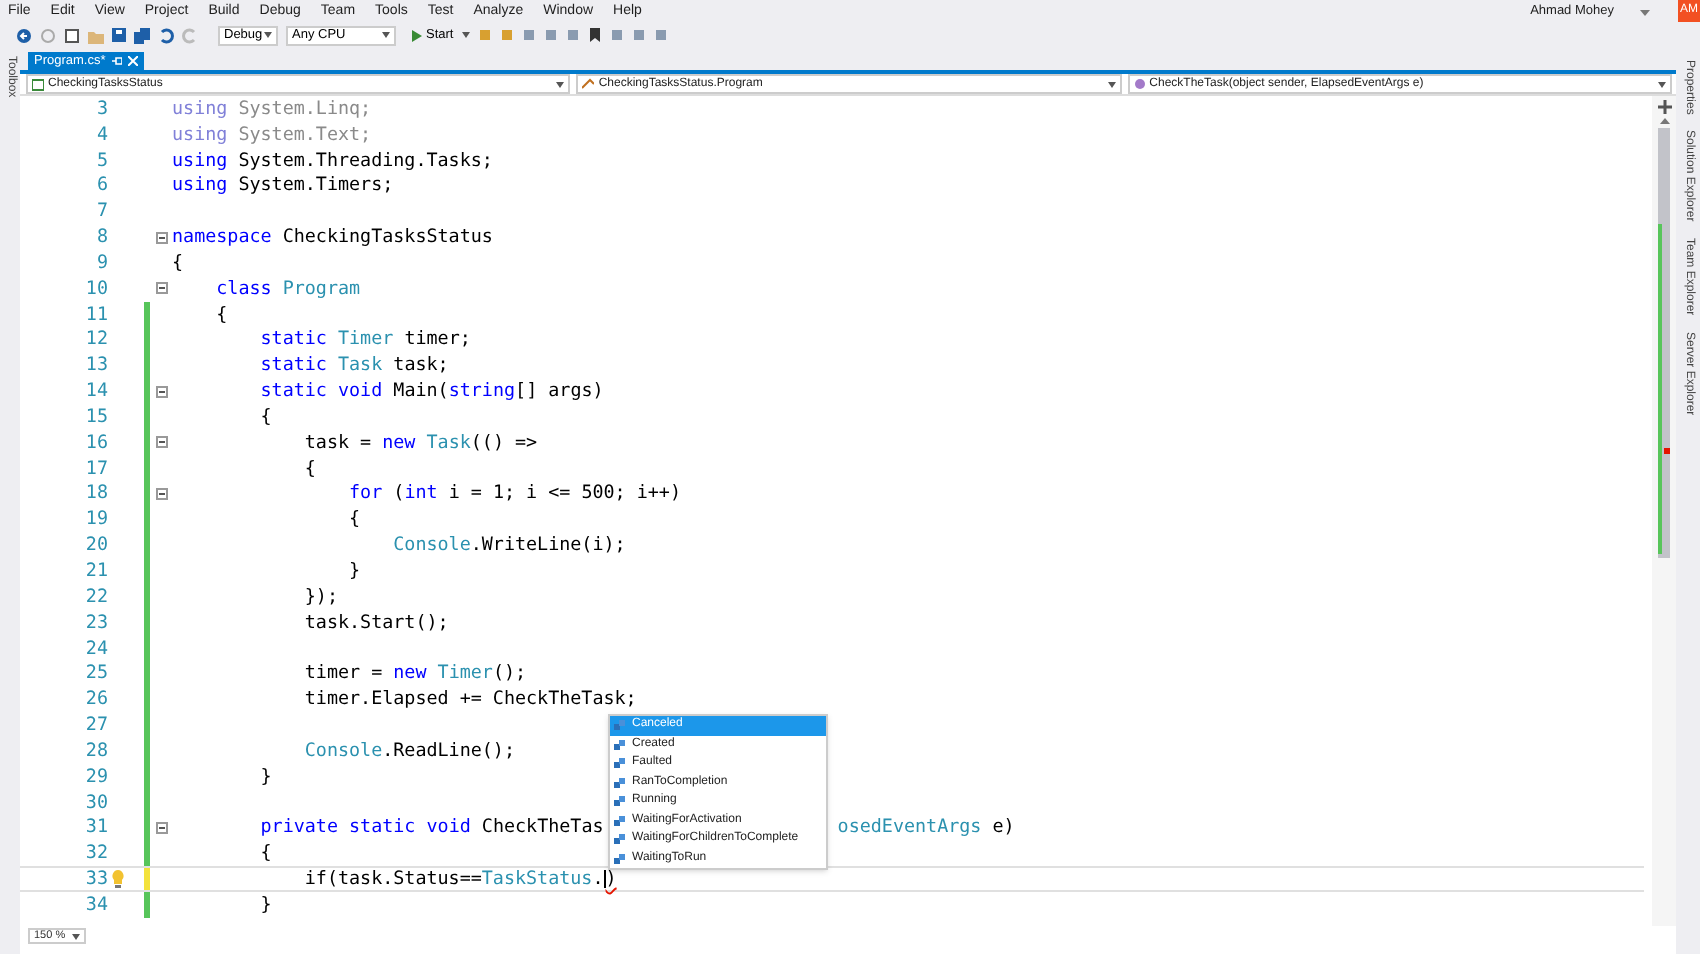  Describe the element at coordinates (96, 597) in the screenshot. I see `line-number: 22` at that location.